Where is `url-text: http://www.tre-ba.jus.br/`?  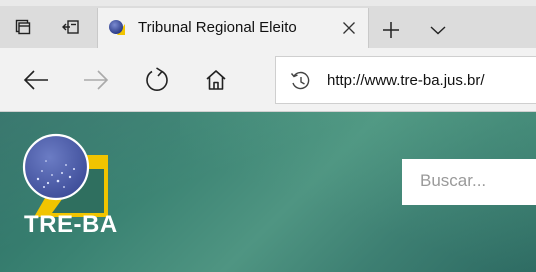 url-text: http://www.tre-ba.jus.br/ is located at coordinates (406, 80).